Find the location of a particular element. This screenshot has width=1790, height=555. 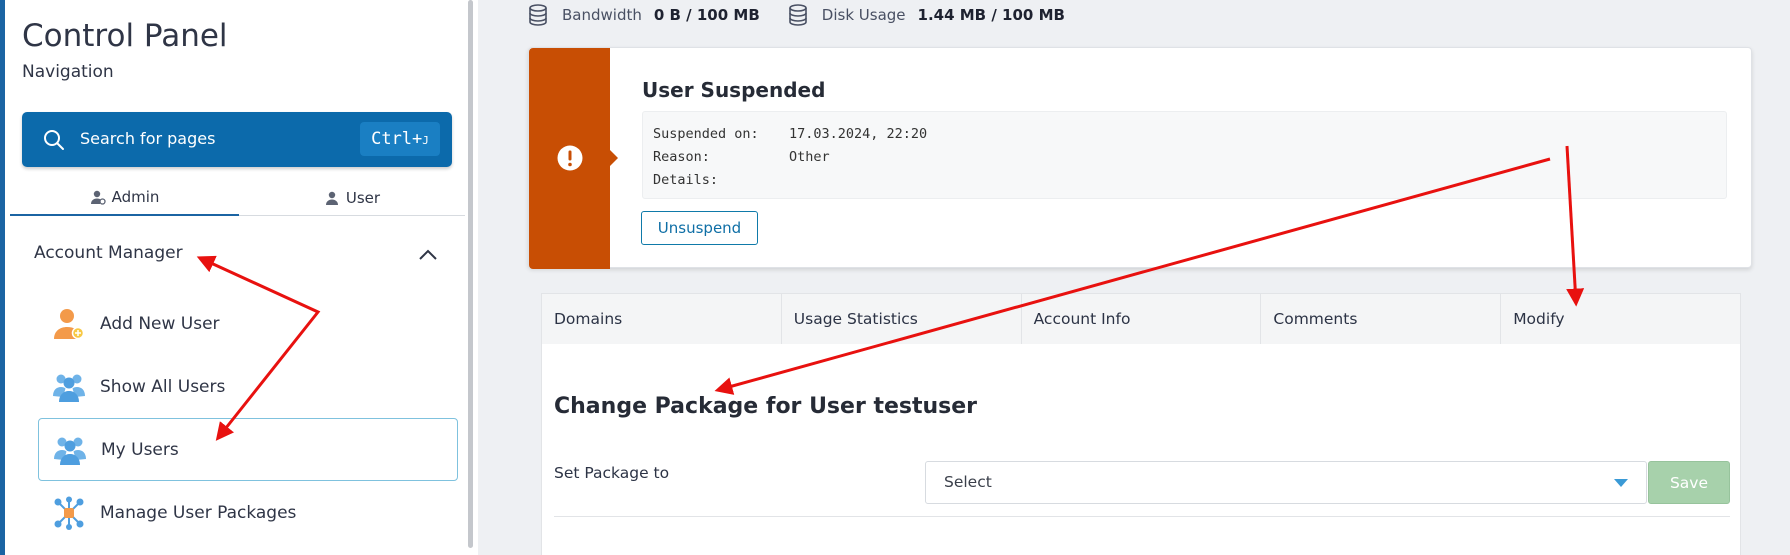

add-user-icon is located at coordinates (69, 323).